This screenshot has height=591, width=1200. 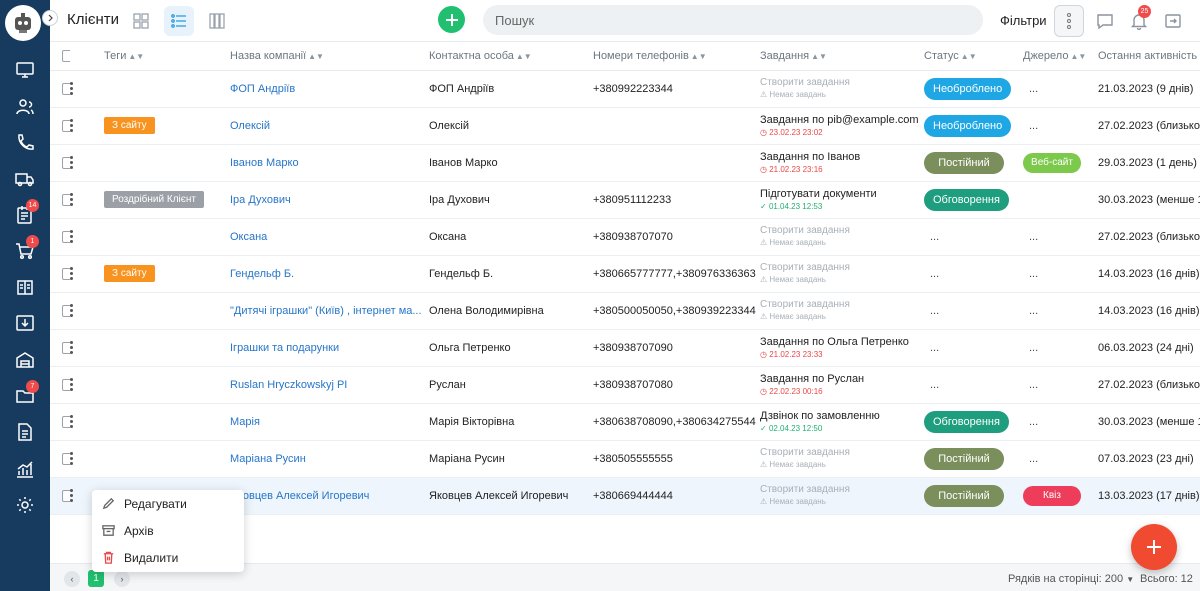 What do you see at coordinates (168, 503) in the screenshot?
I see `context-menu-edit: Редагувати` at bounding box center [168, 503].